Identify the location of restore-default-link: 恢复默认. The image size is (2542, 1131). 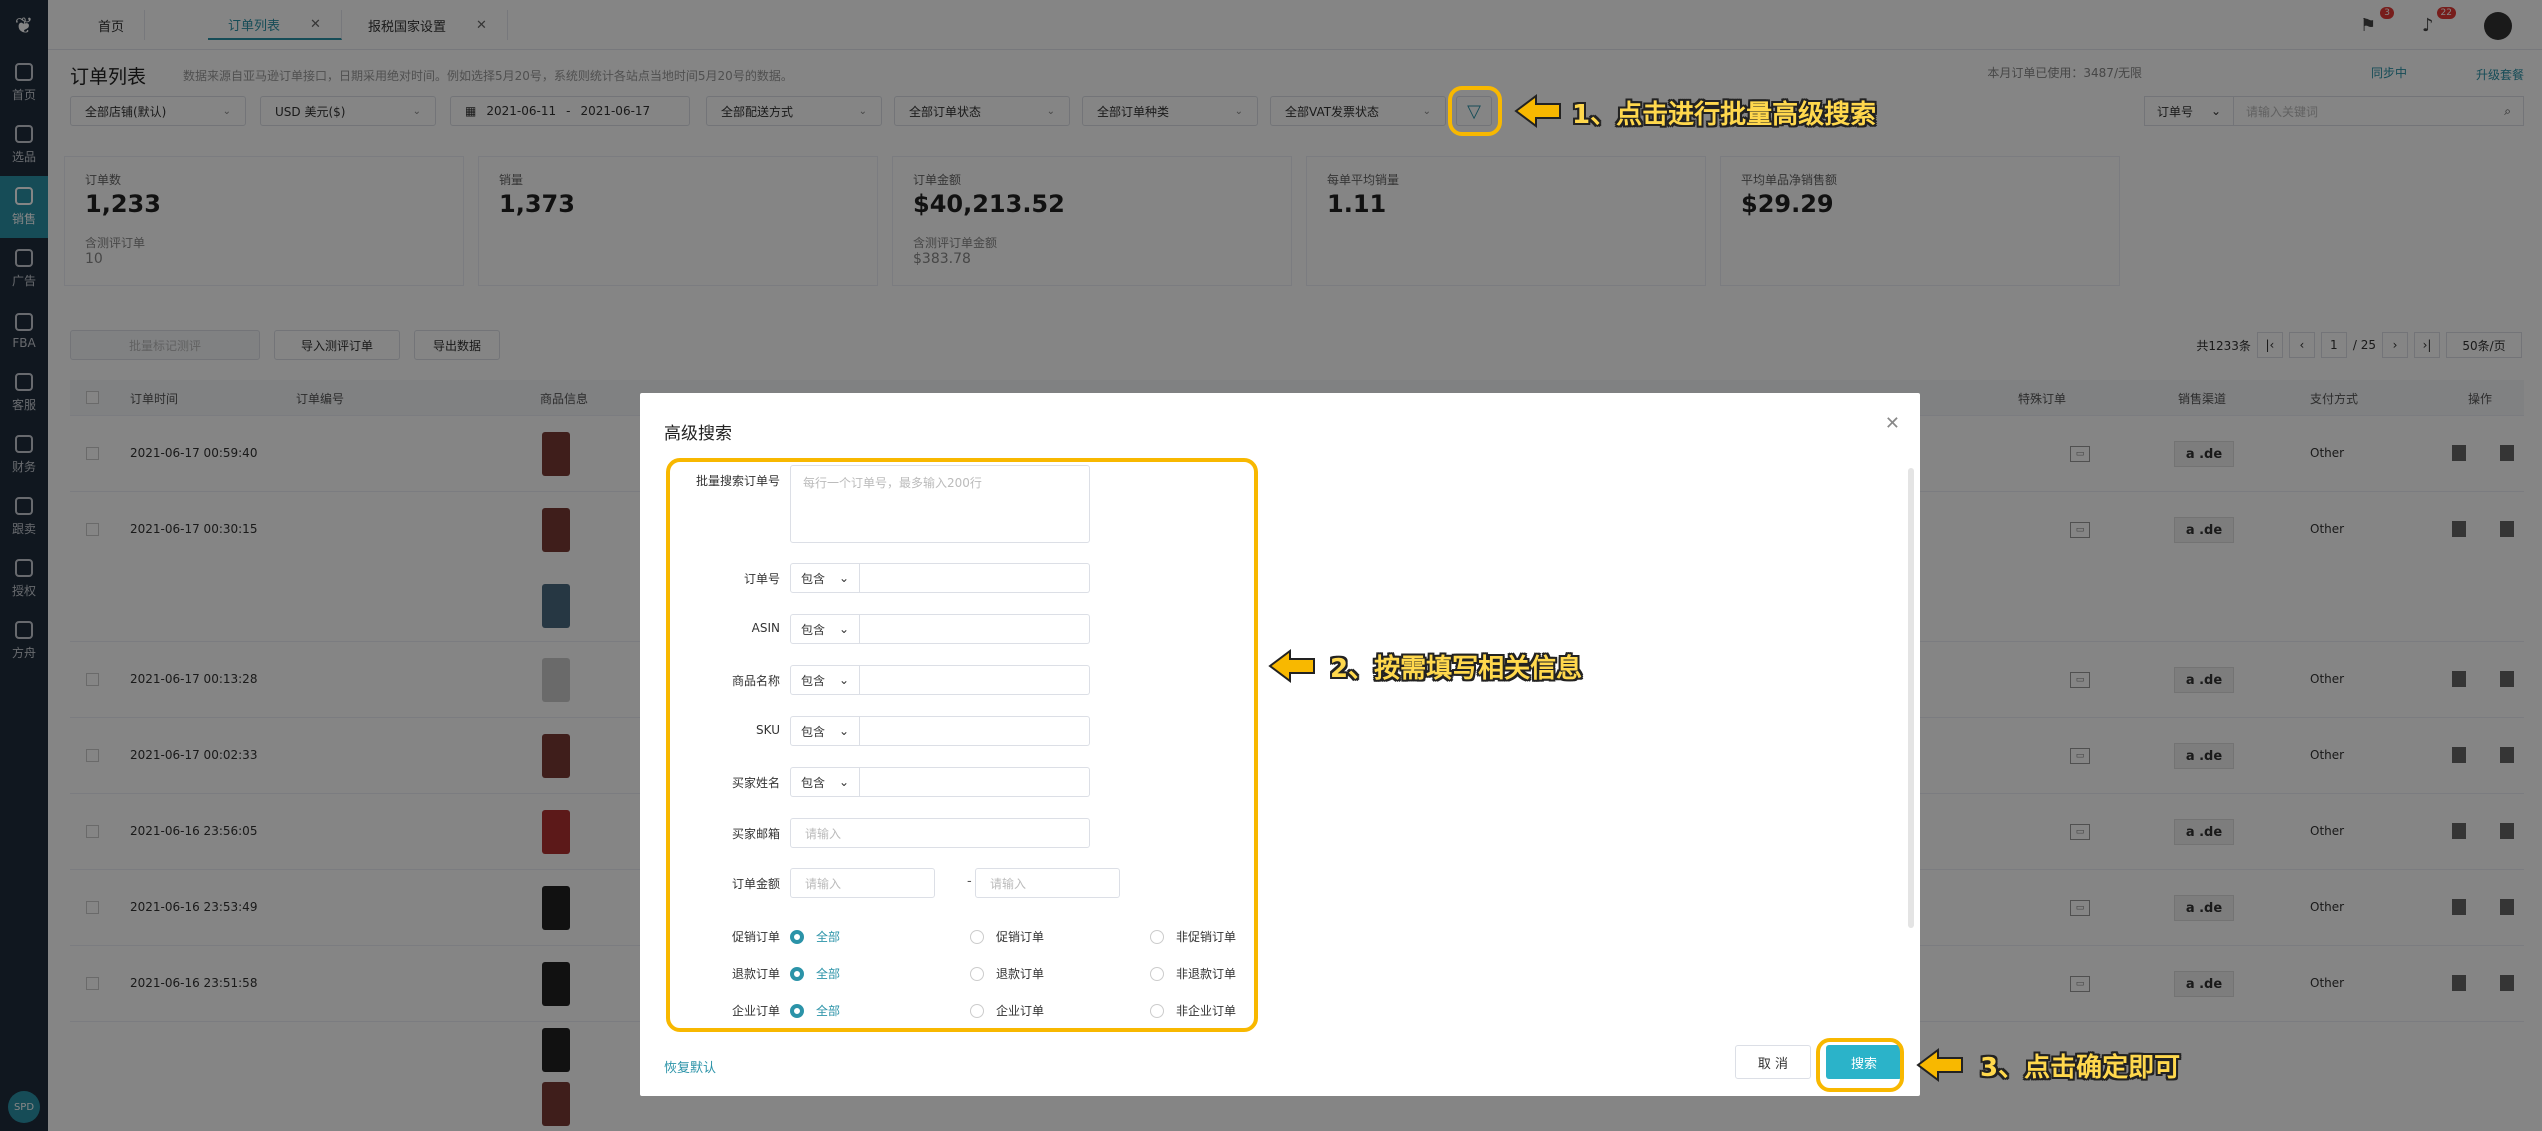
(690, 1066).